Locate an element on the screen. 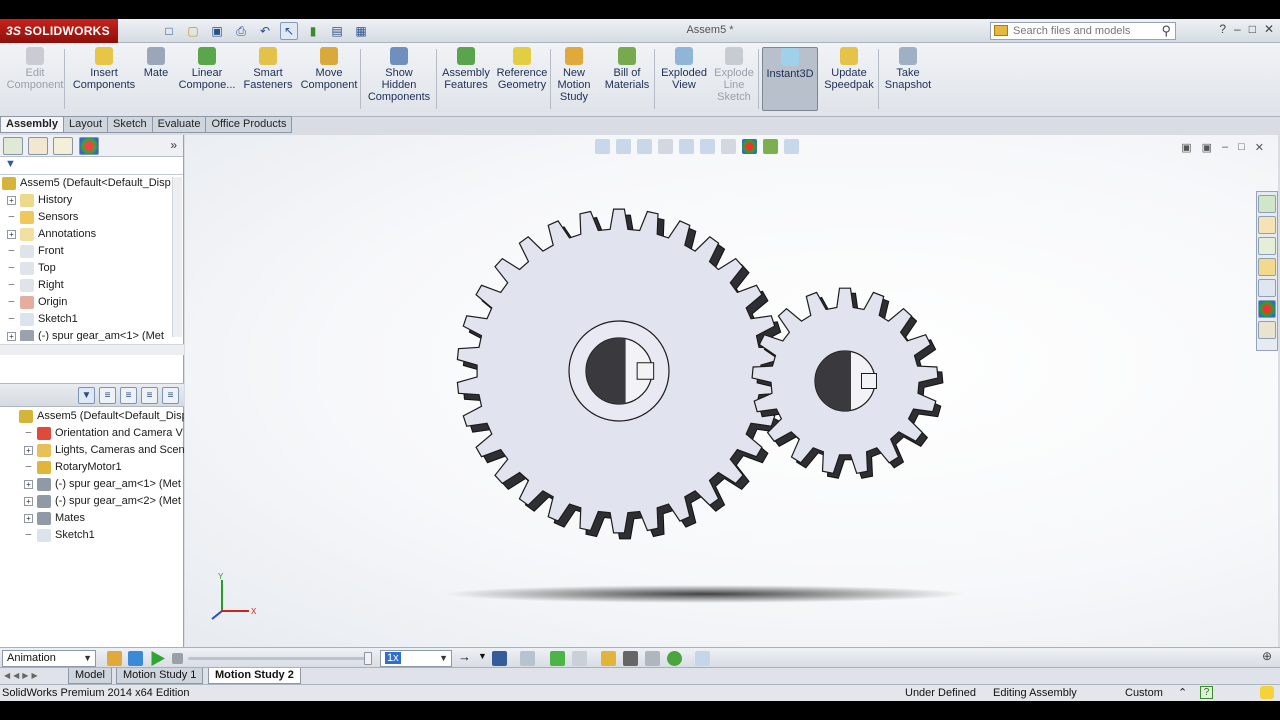  tab-assembly: Assembly is located at coordinates (32, 124).